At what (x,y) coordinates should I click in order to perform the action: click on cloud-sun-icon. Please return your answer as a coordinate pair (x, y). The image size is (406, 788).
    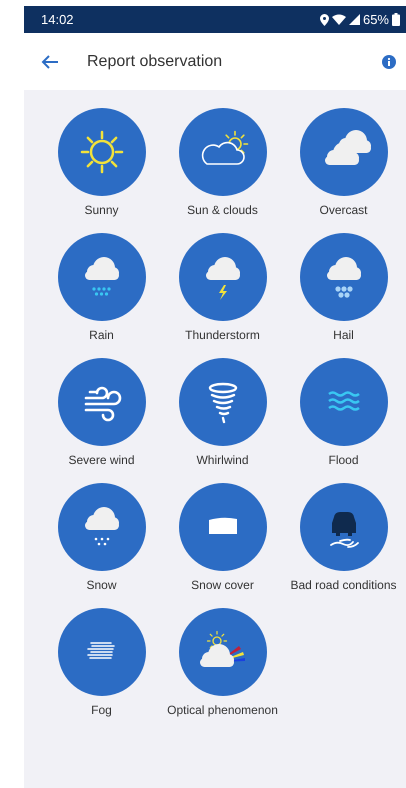
    Looking at the image, I should click on (222, 152).